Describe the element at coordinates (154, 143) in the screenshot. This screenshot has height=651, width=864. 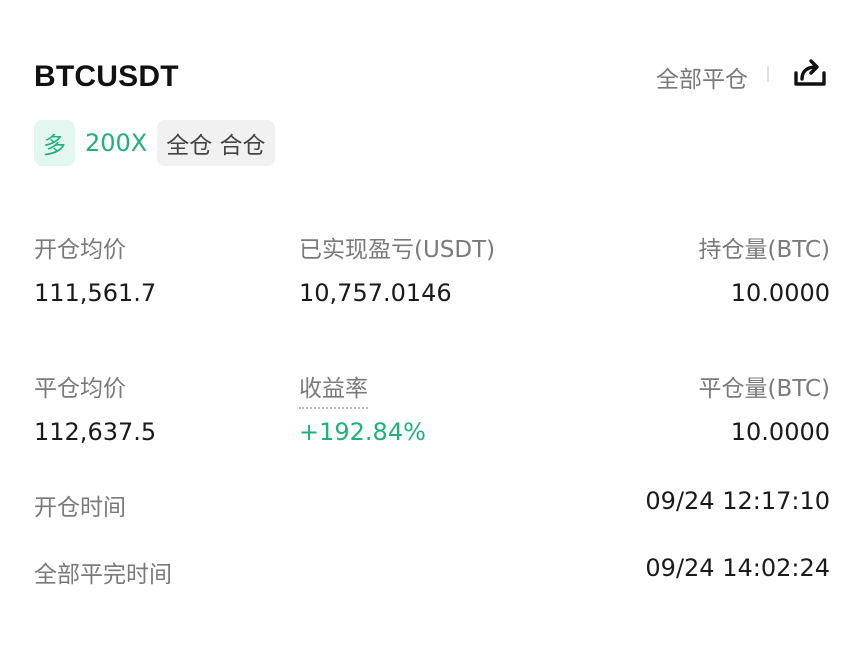
I see `position-tags: 多 200X 全仓 合仓` at that location.